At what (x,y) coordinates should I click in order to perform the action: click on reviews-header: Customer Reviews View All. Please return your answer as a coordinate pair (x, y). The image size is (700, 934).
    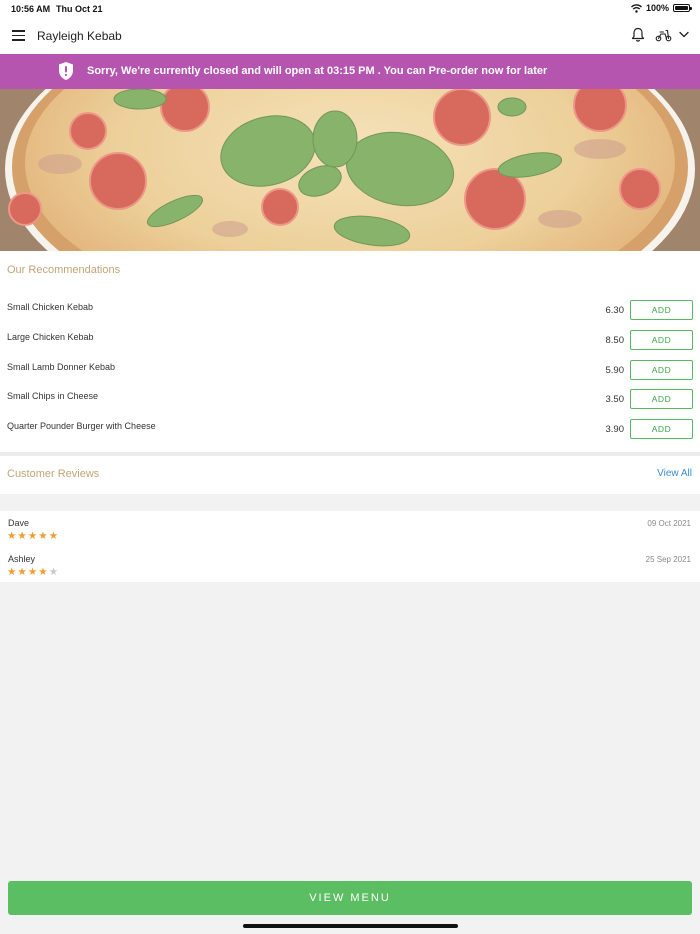
    Looking at the image, I should click on (350, 475).